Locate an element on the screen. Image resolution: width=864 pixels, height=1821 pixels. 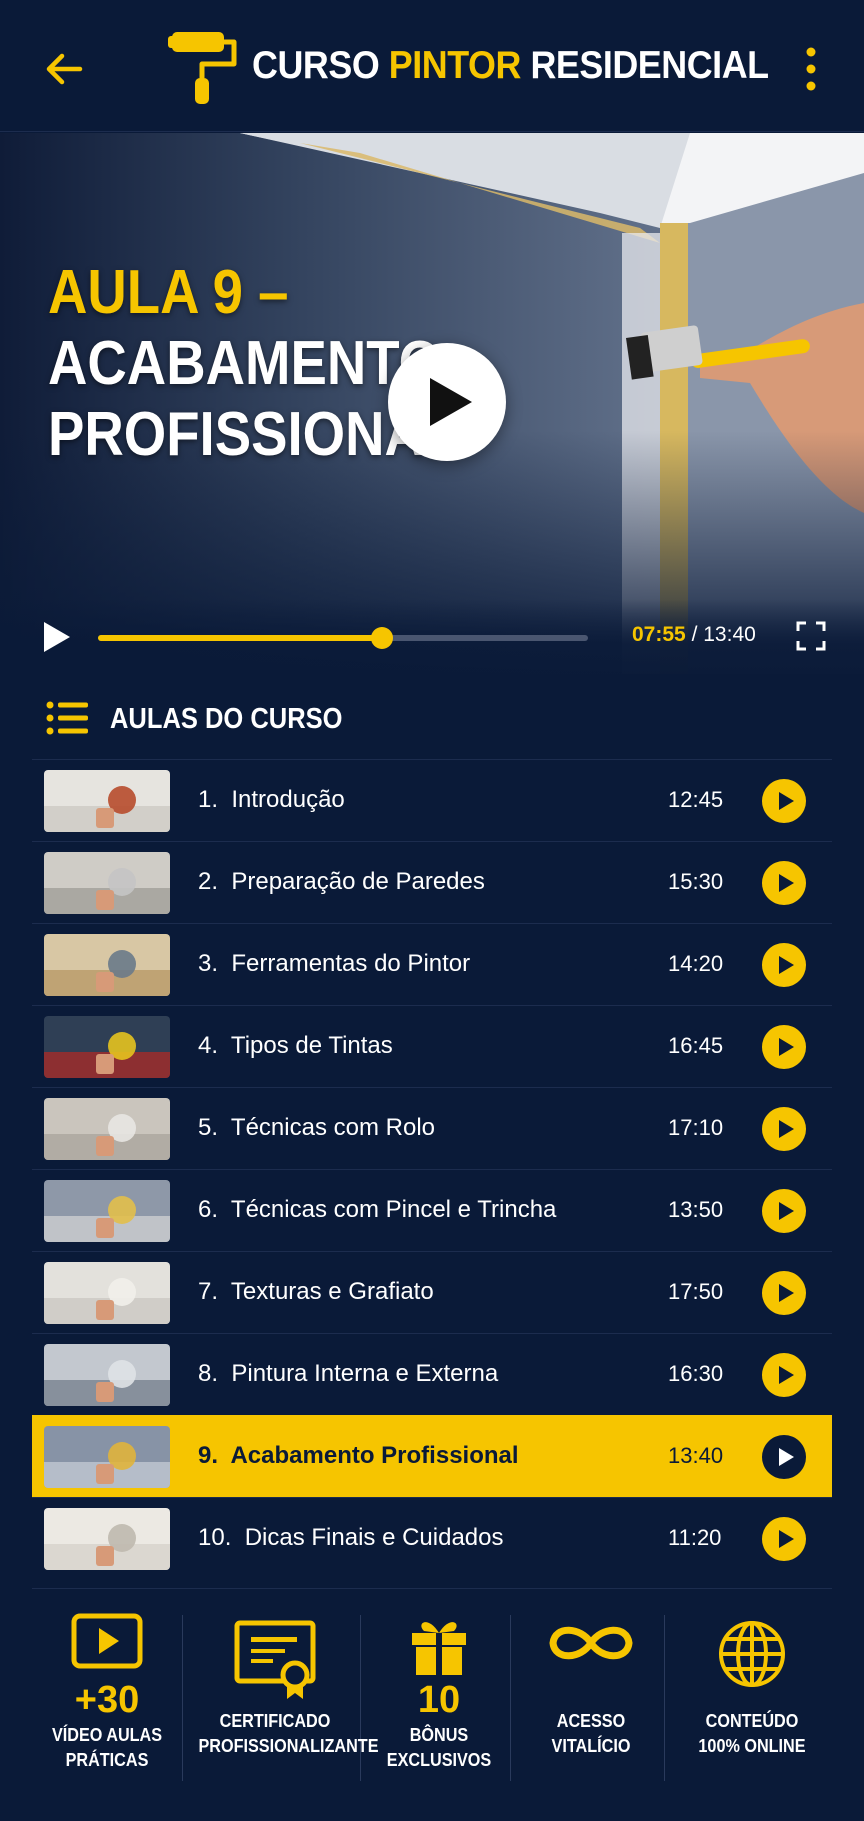
lesson-duration: 11:20 is located at coordinates (695, 1537).